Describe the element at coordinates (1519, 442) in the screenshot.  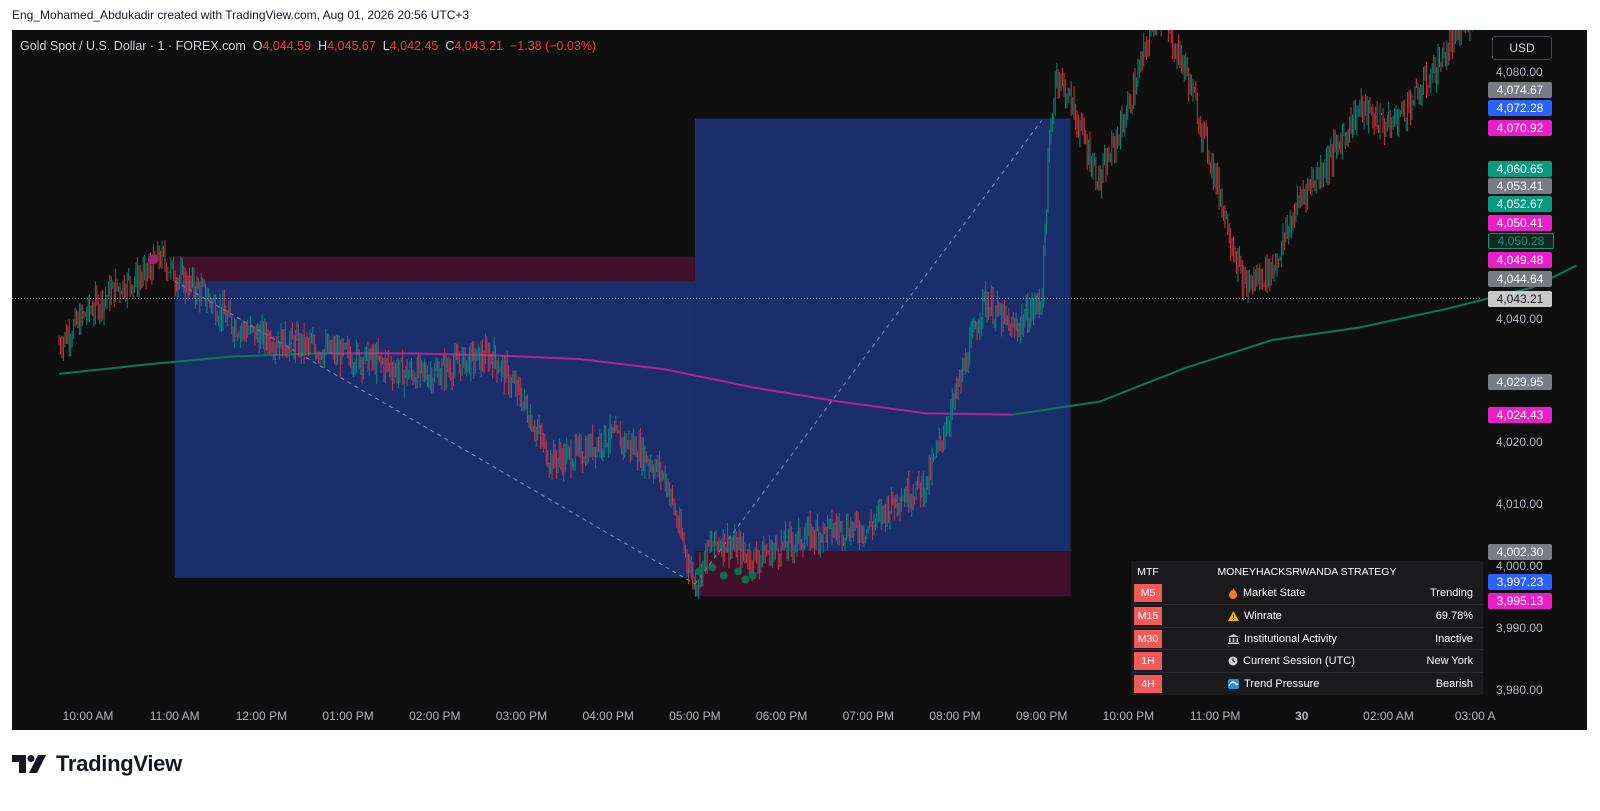
I see `y-axis-tick-2: 4,020.00` at that location.